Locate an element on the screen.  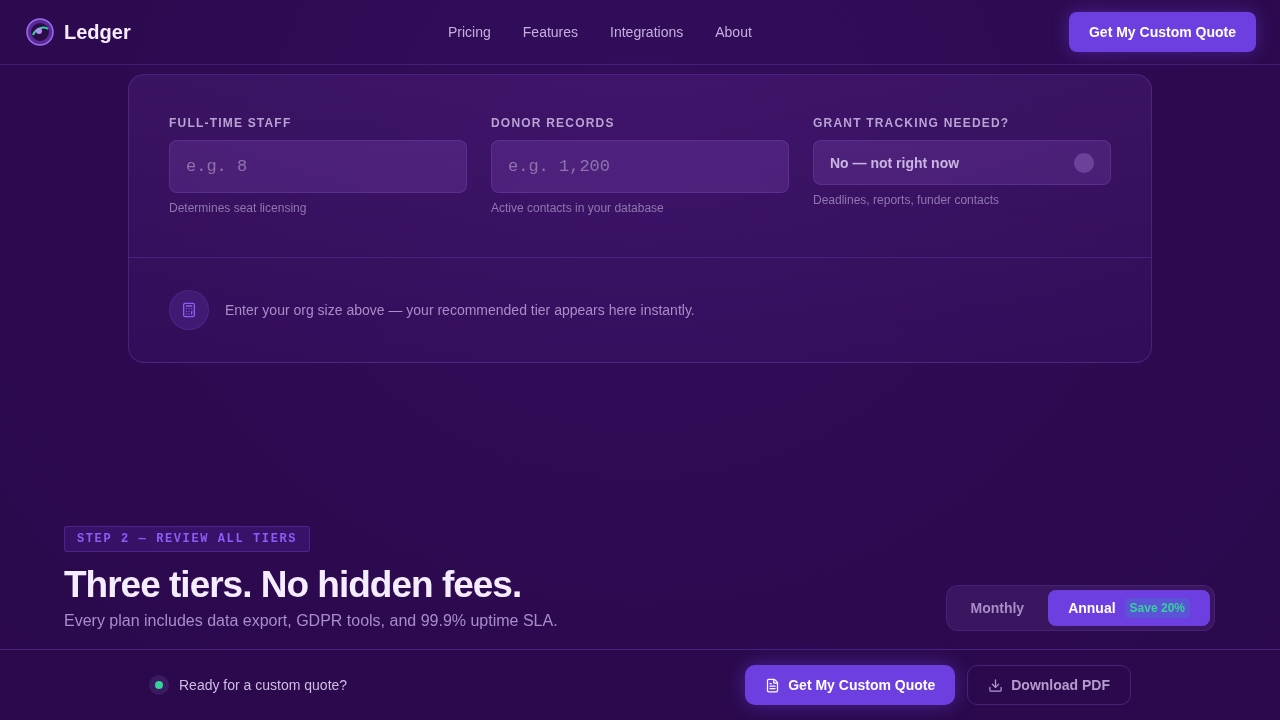
logo-icon is located at coordinates (40, 32).